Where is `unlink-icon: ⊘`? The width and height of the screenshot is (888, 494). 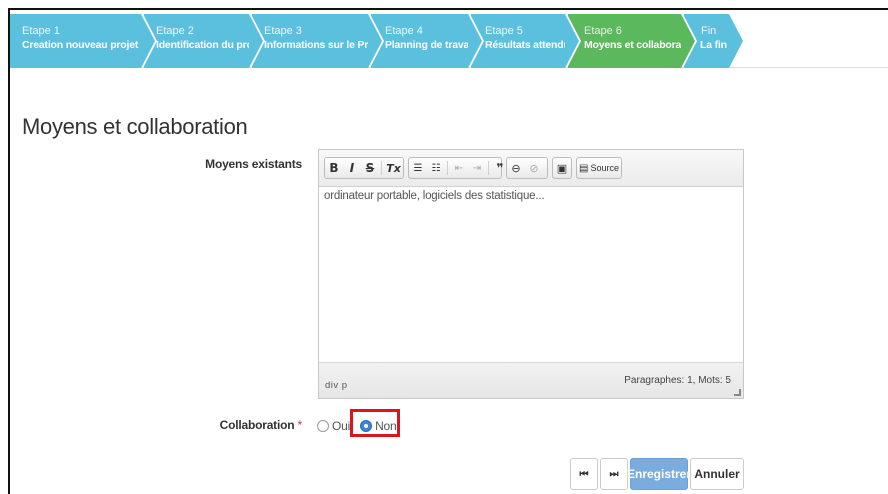 unlink-icon: ⊘ is located at coordinates (534, 168).